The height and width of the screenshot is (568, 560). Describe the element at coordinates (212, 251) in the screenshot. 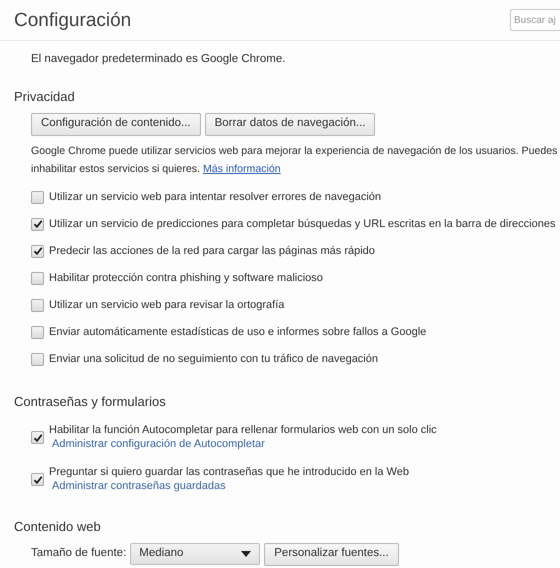

I see `option-label: Predecir las acciones de la red para cargar las páginas más rápido` at that location.